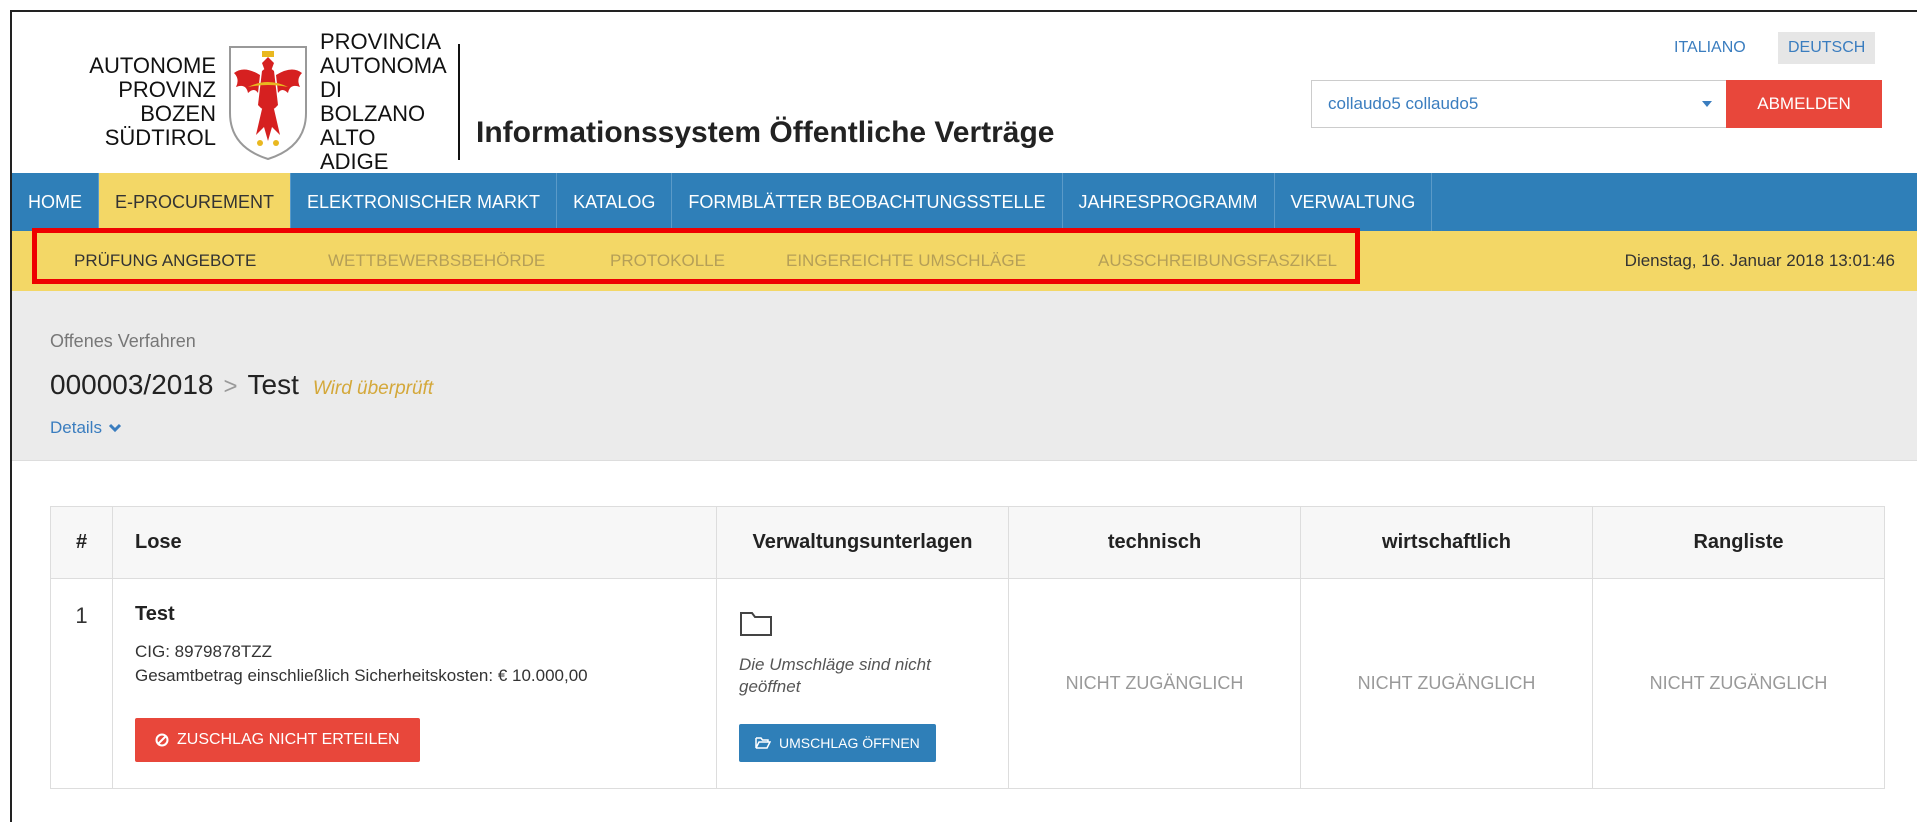  Describe the element at coordinates (1759, 260) in the screenshot. I see `current-datetime: Dienstag, 16. Januar 2018 13:01:46` at that location.